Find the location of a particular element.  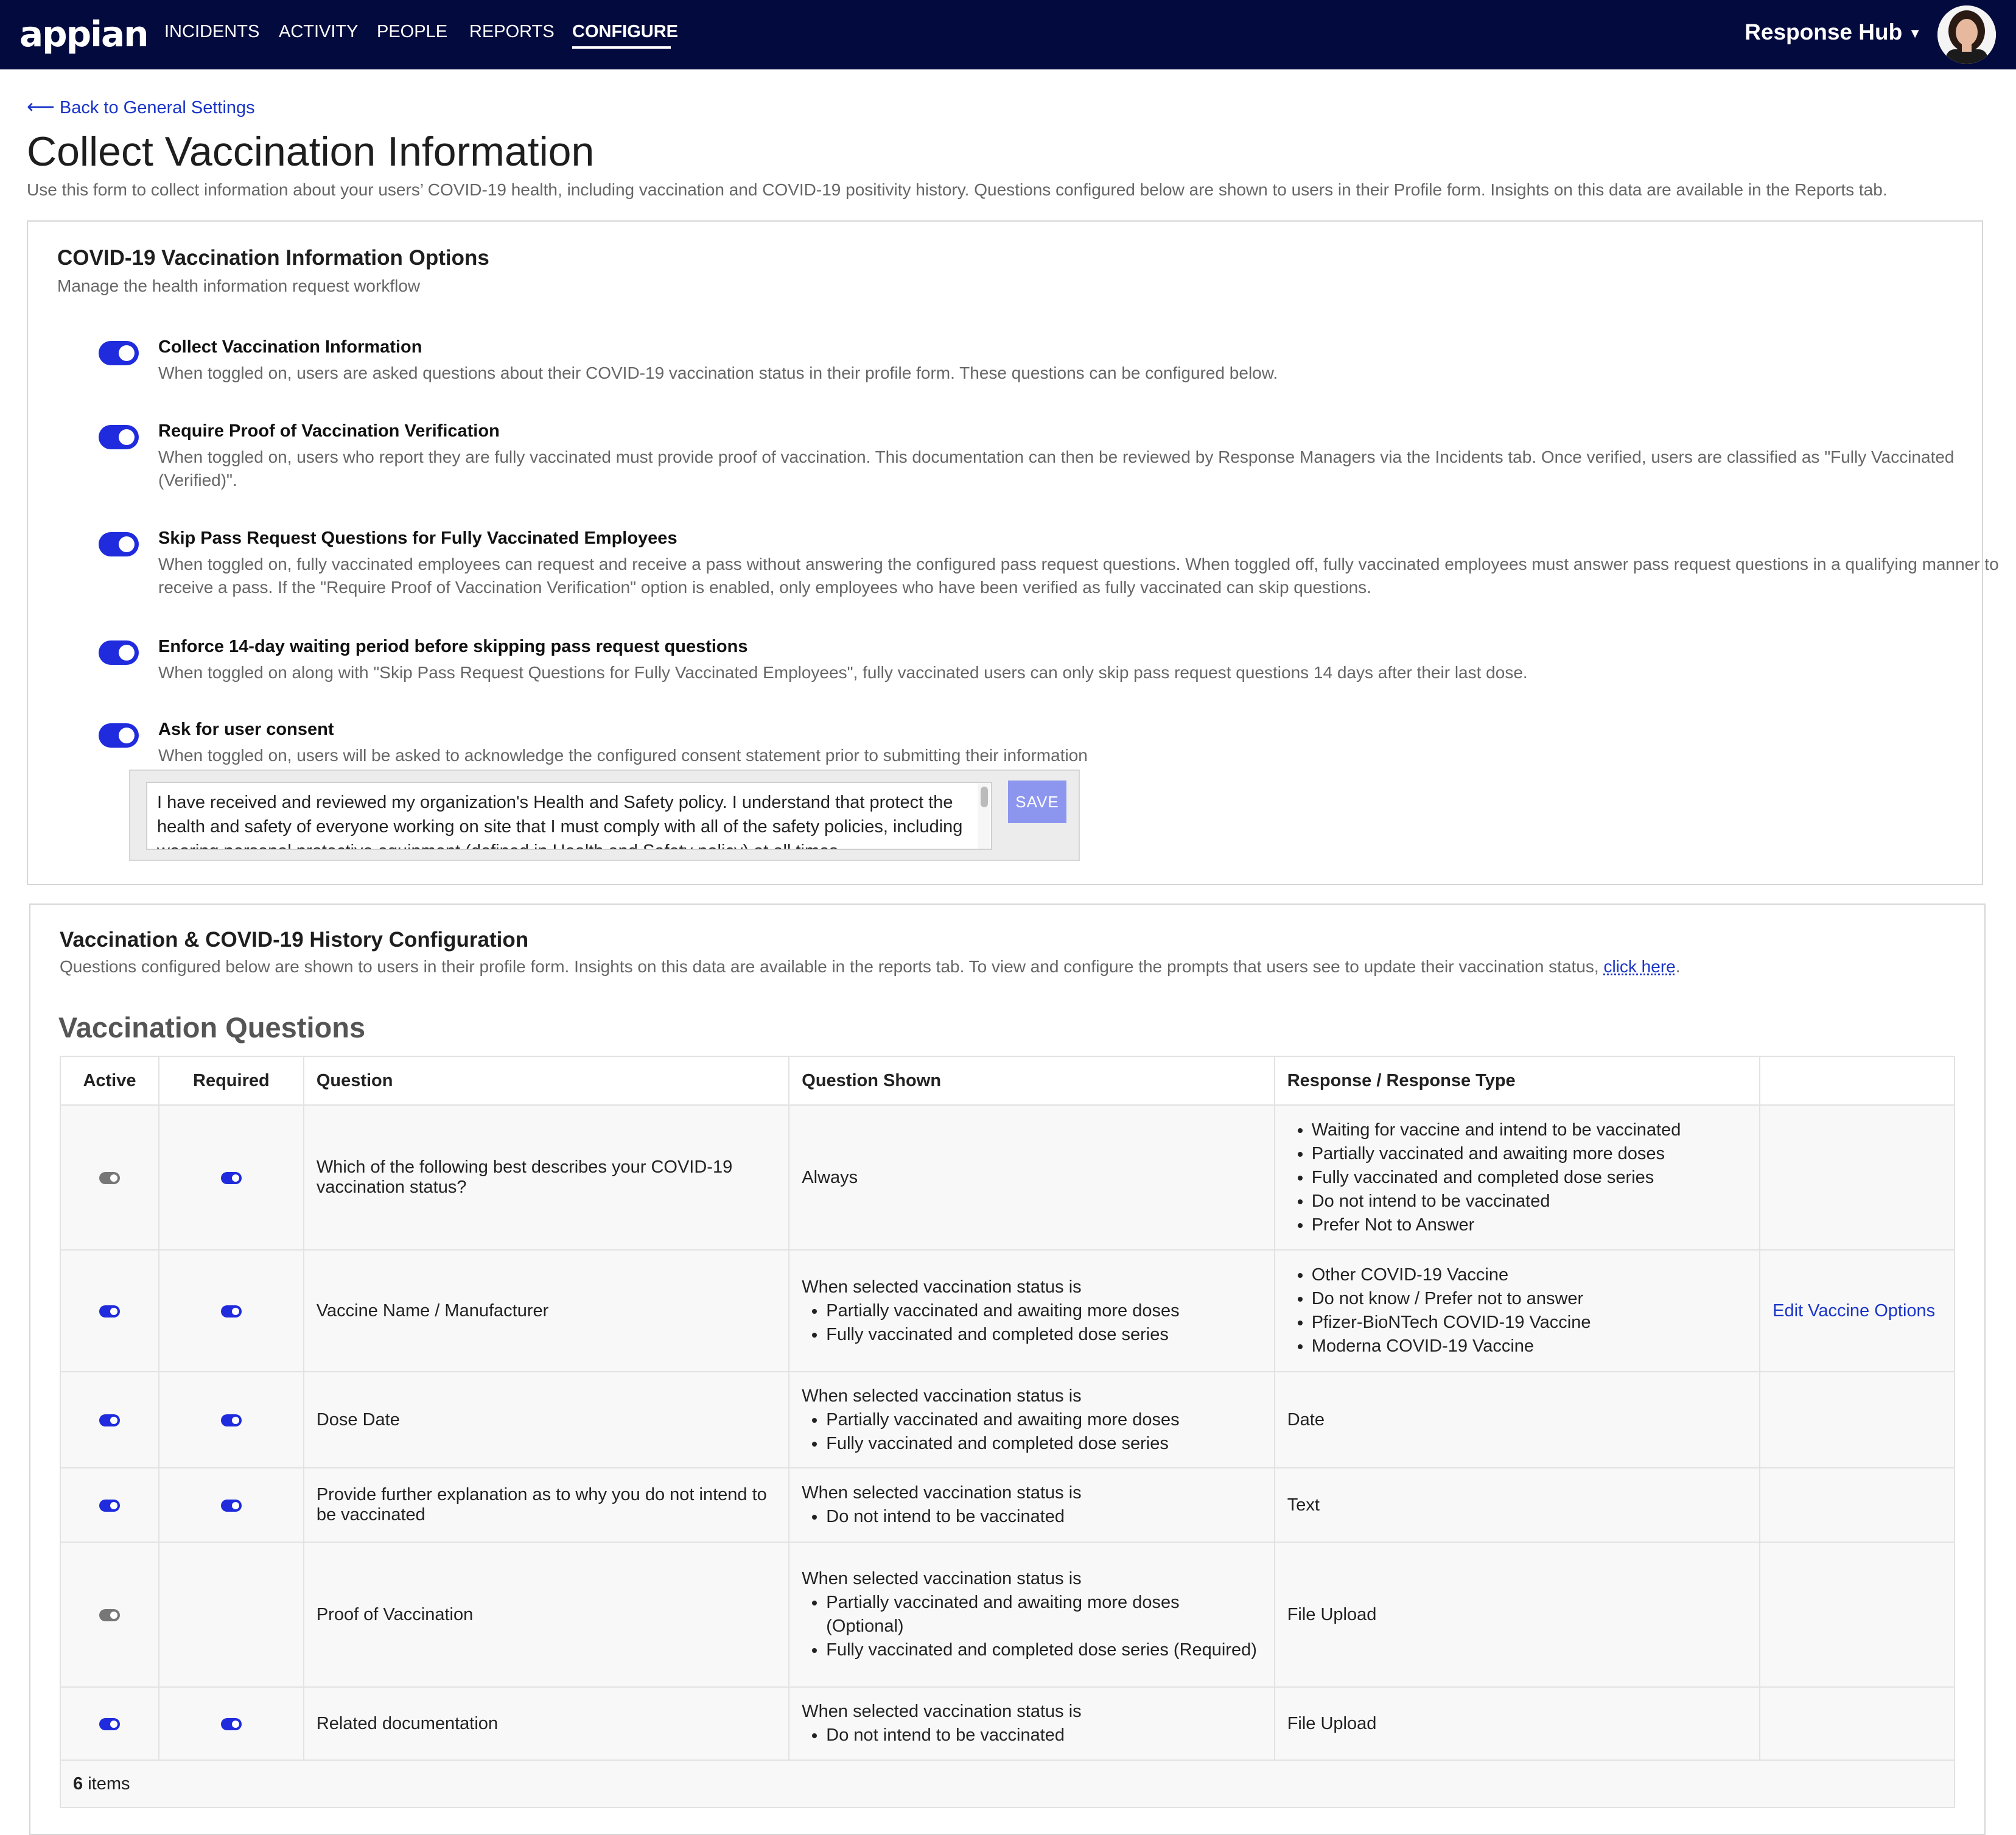

col-response-type: Response / Response Type is located at coordinates (1517, 1081).